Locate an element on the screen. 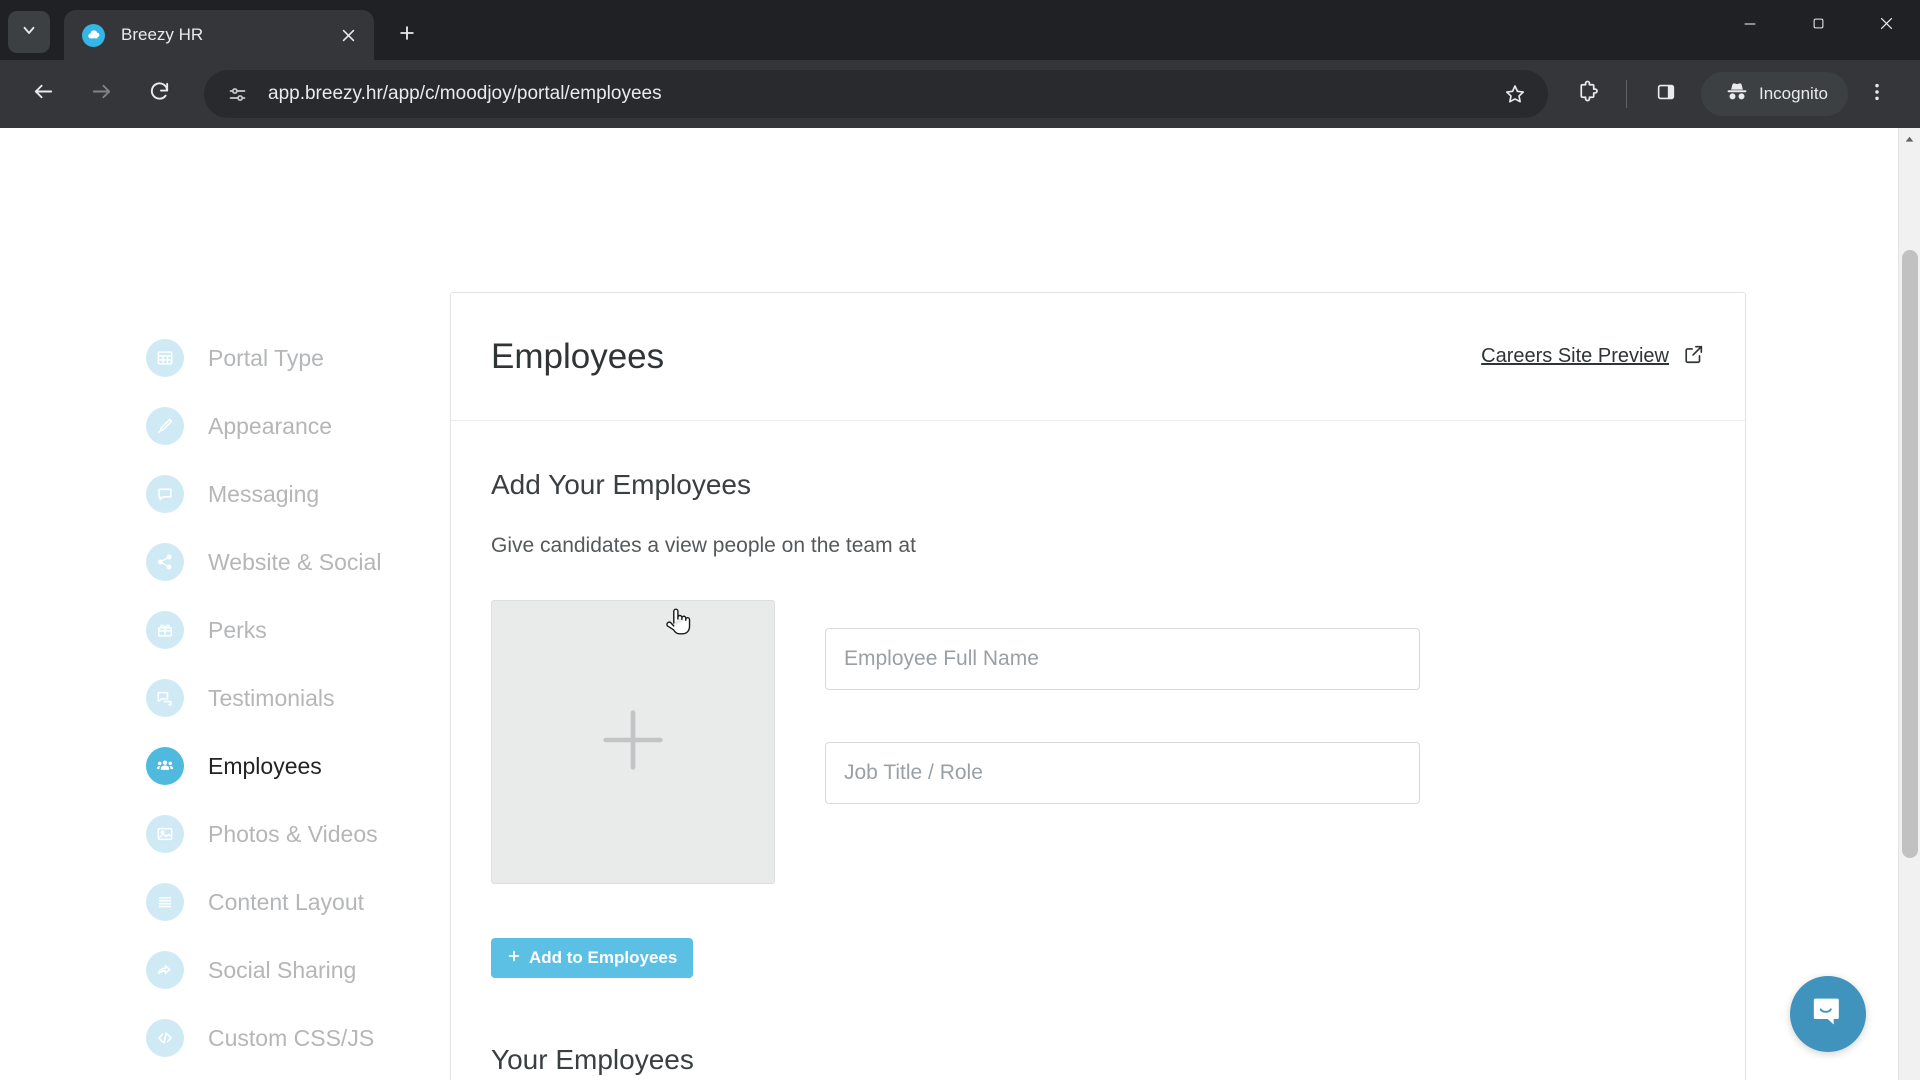  grid-icon is located at coordinates (165, 358).